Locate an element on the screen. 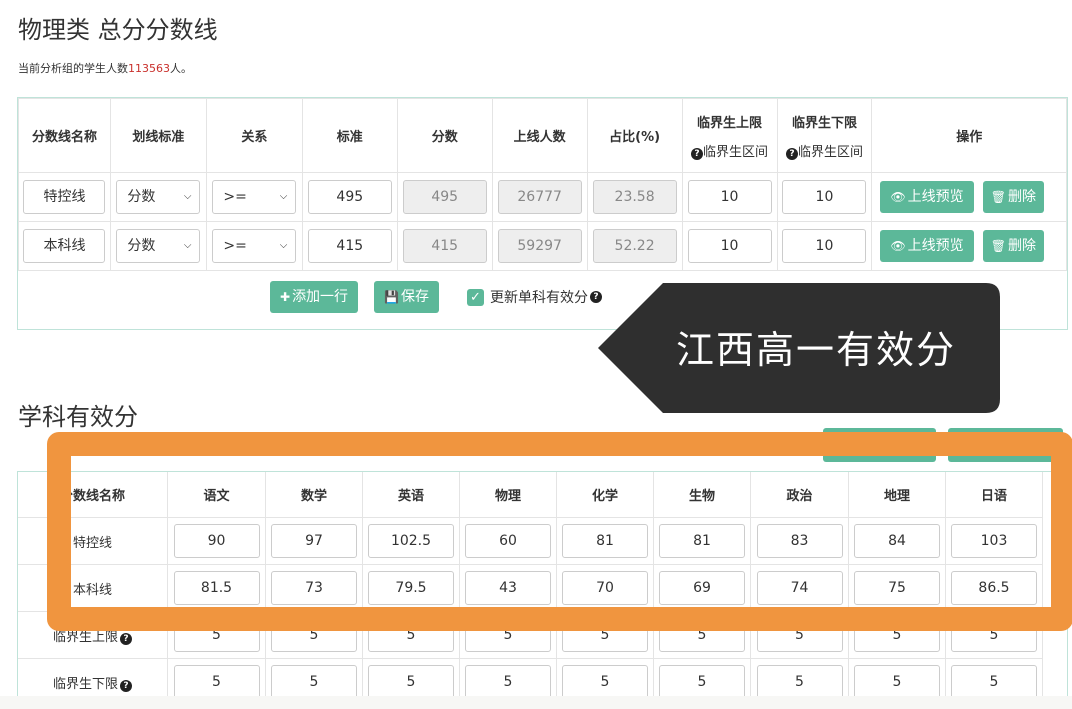  subject-score-input: 73 is located at coordinates (314, 588).